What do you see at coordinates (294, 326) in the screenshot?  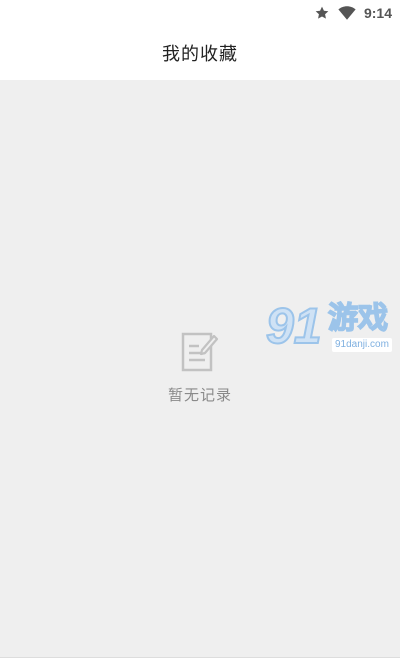 I see `watermark-digits: 91` at bounding box center [294, 326].